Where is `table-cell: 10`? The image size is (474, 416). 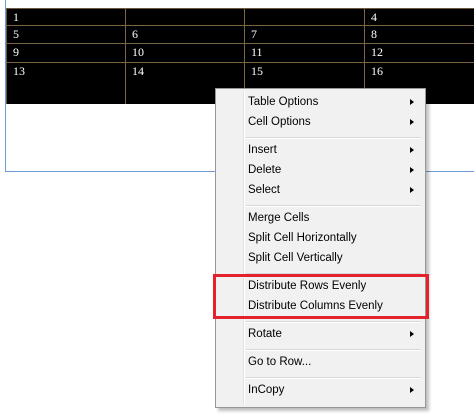
table-cell: 10 is located at coordinates (185, 53).